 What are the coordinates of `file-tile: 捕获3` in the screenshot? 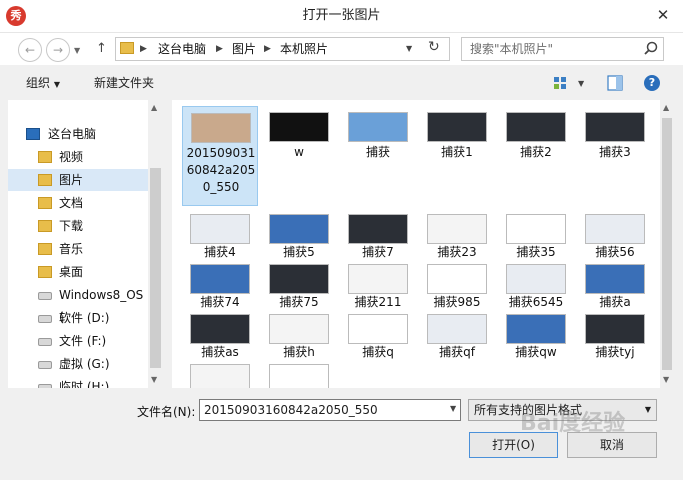 It's located at (615, 156).